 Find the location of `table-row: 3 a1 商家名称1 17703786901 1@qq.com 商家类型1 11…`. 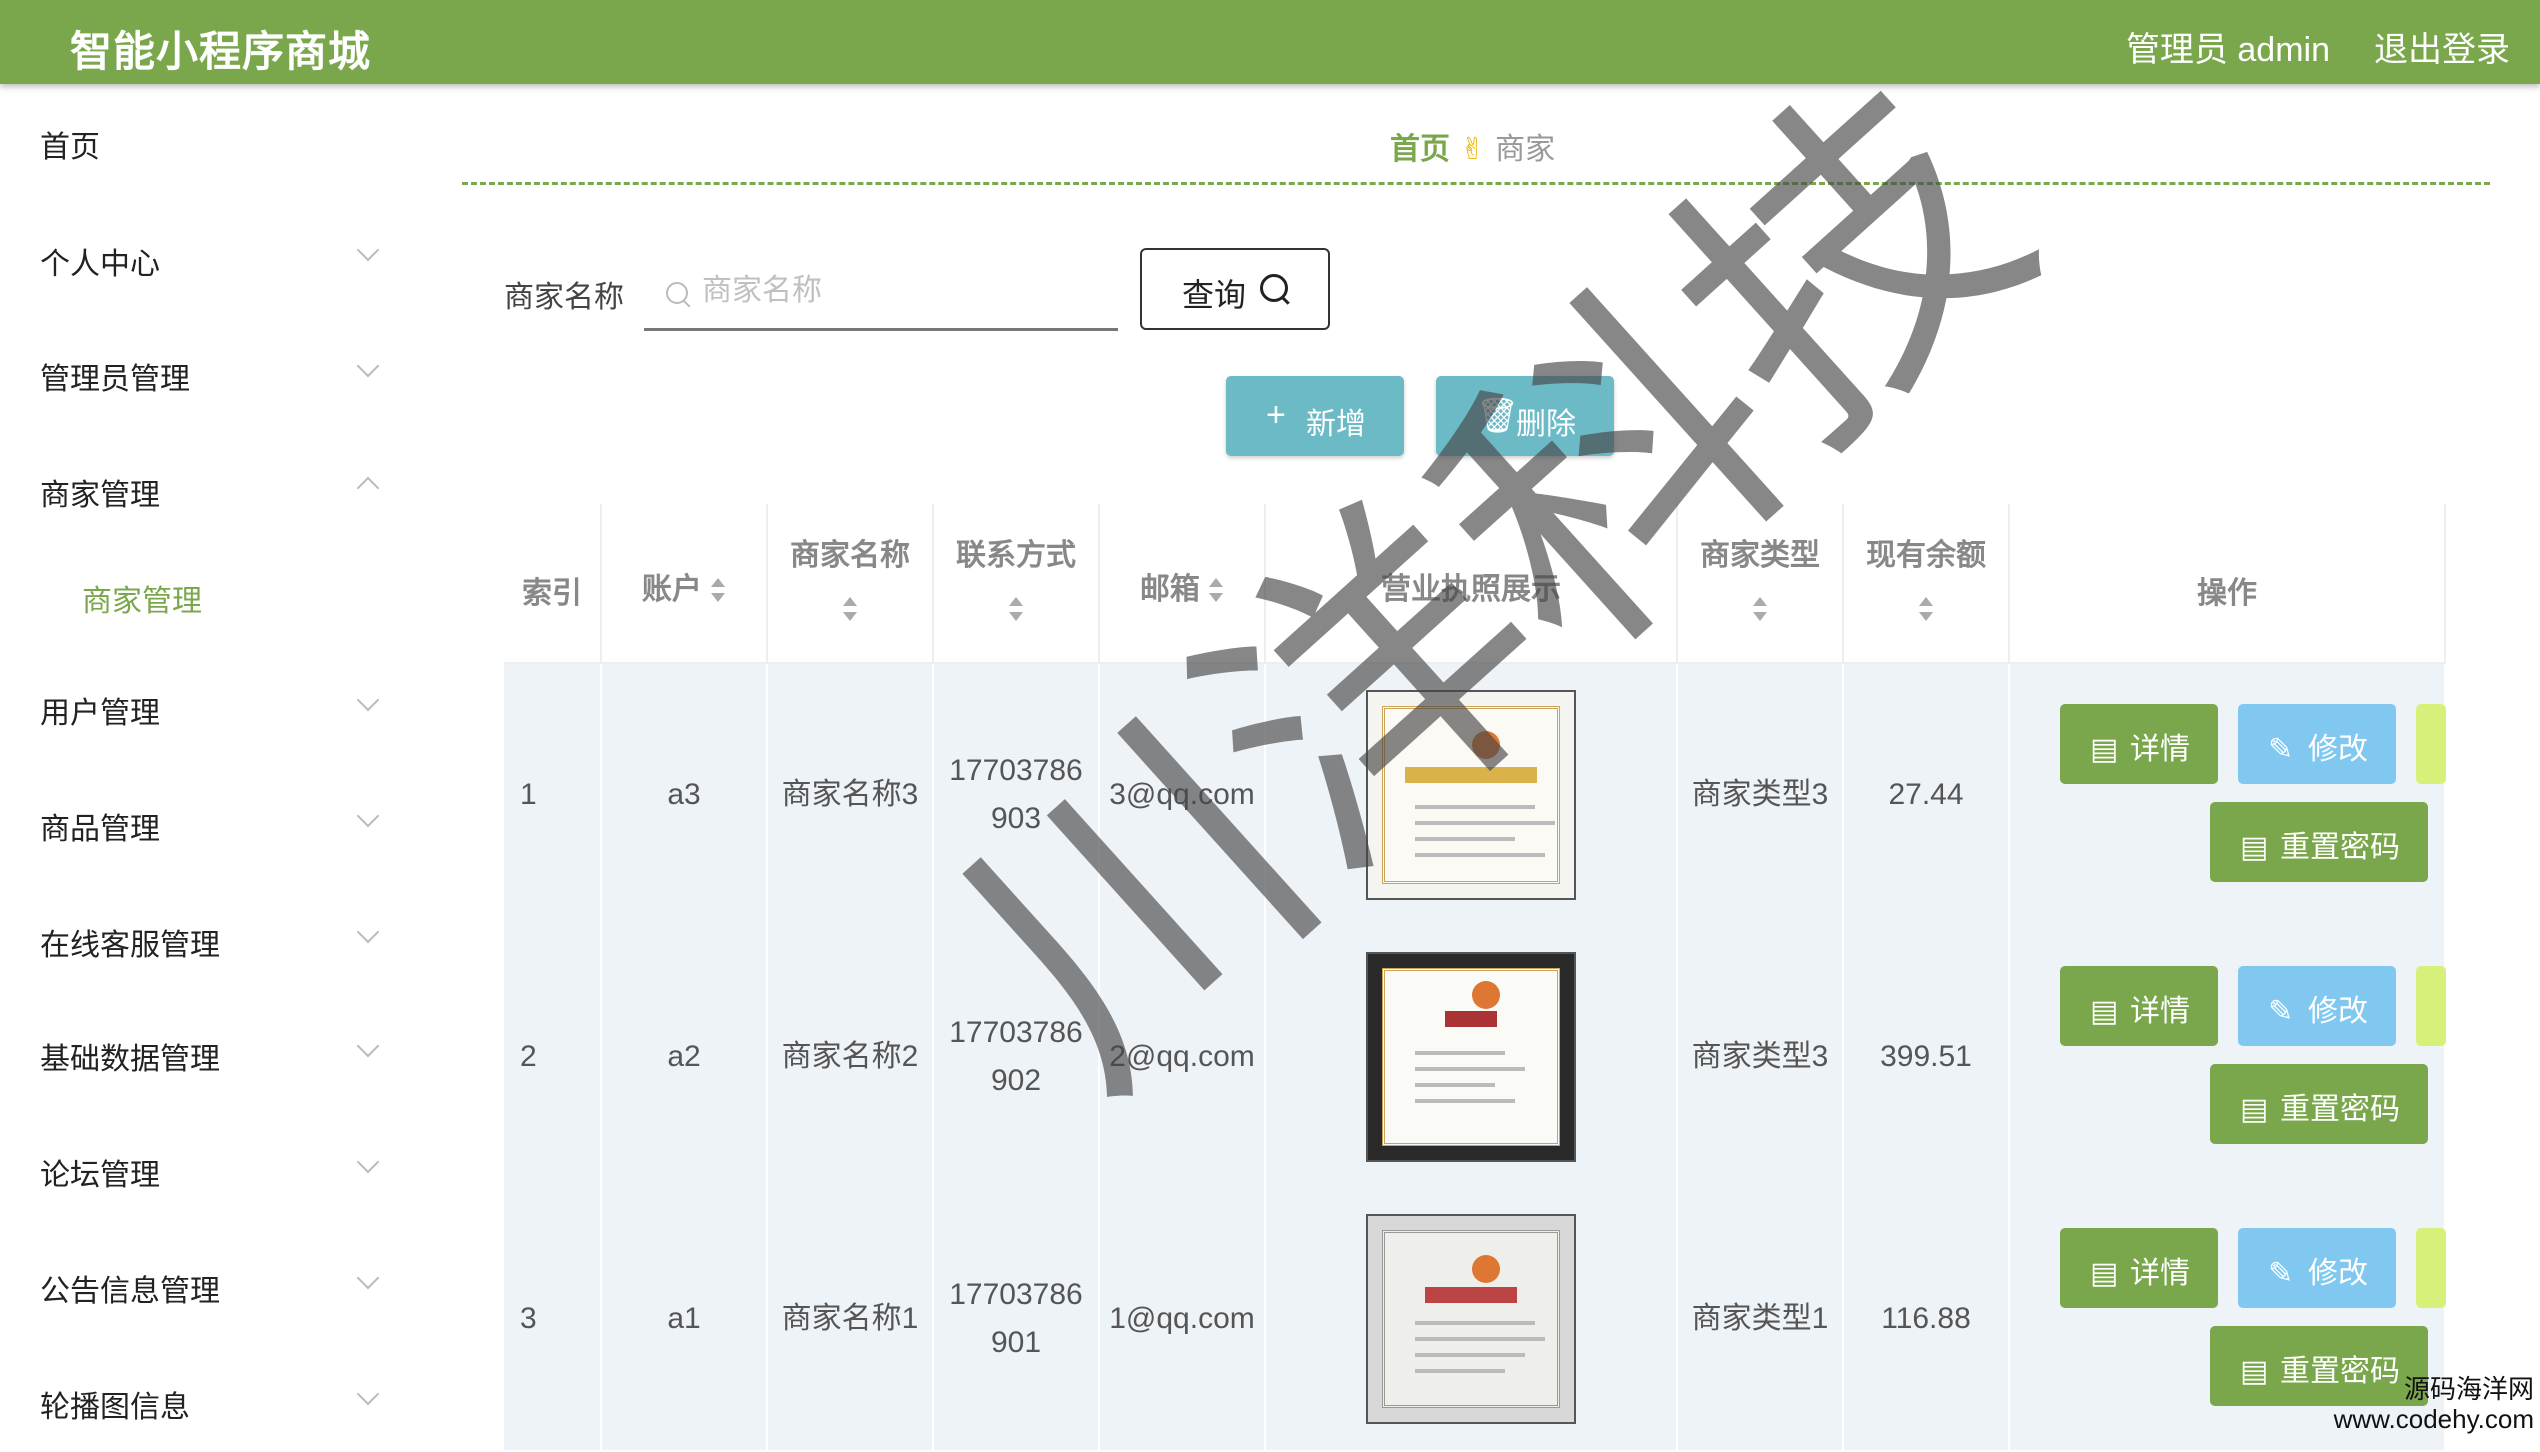

table-row: 3 a1 商家名称1 17703786901 1@qq.com 商家类型1 11… is located at coordinates (1475, 1320).